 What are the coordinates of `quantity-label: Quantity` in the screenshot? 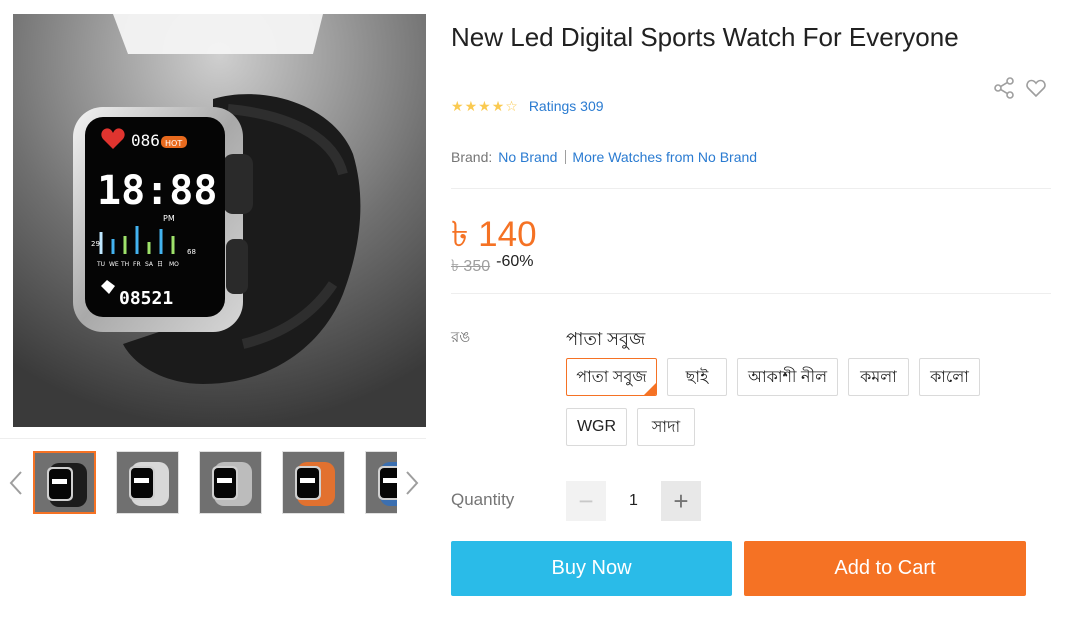 It's located at (483, 499).